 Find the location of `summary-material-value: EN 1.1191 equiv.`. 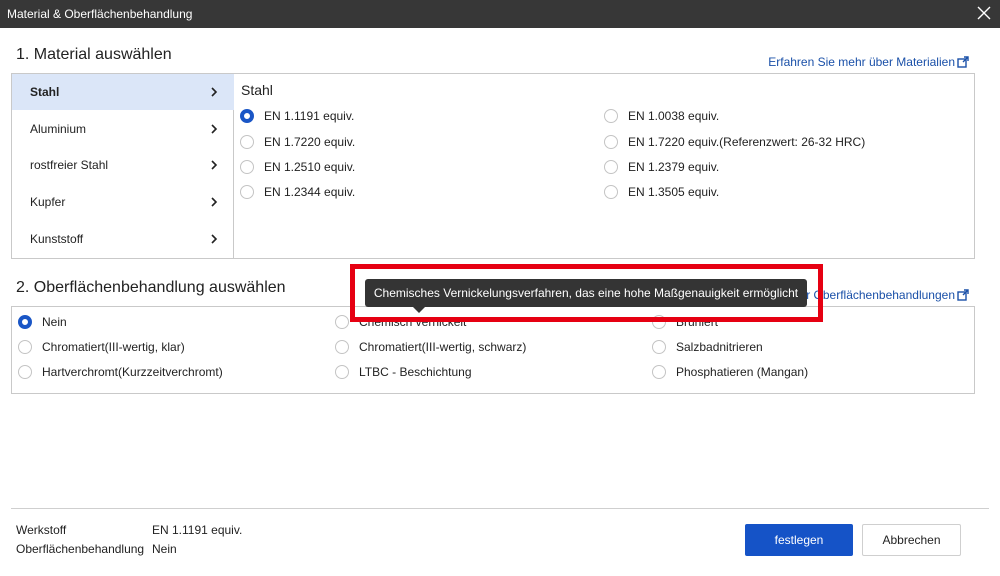

summary-material-value: EN 1.1191 equiv. is located at coordinates (197, 530).